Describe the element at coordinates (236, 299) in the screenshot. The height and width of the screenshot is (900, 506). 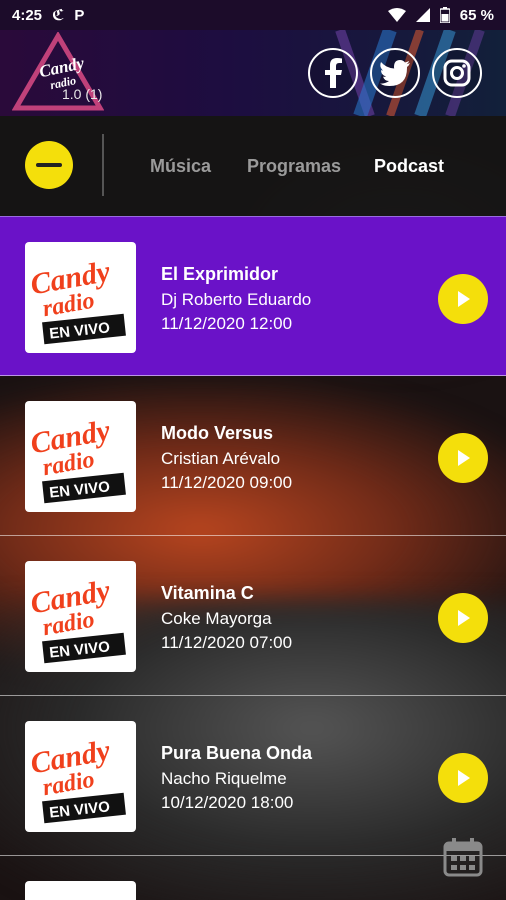
I see `item-host: Dj Roberto Eduardo` at that location.